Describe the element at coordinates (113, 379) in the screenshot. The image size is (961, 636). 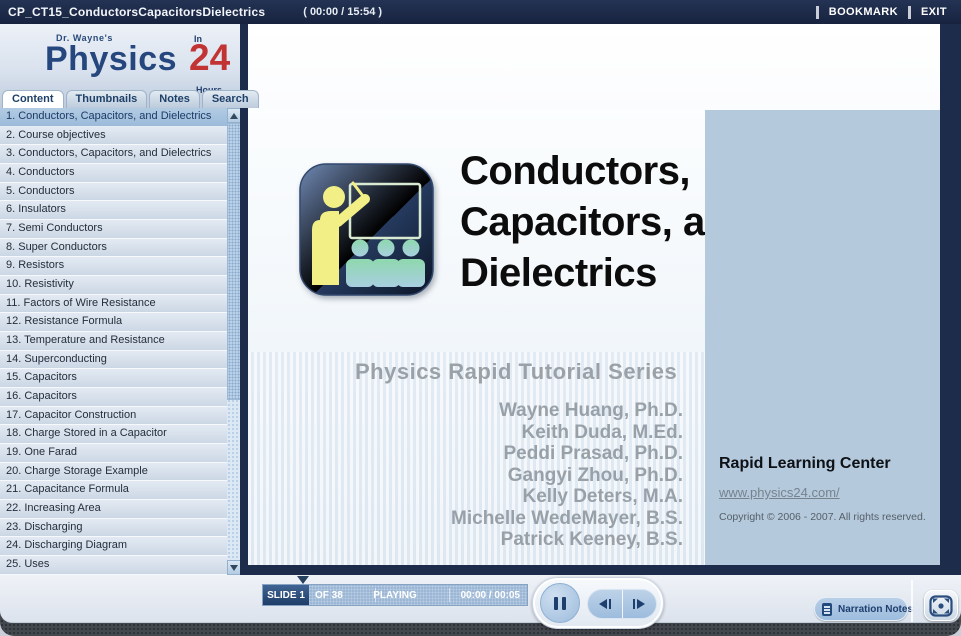
I see `slide-list-item: 15. Capacitors` at that location.